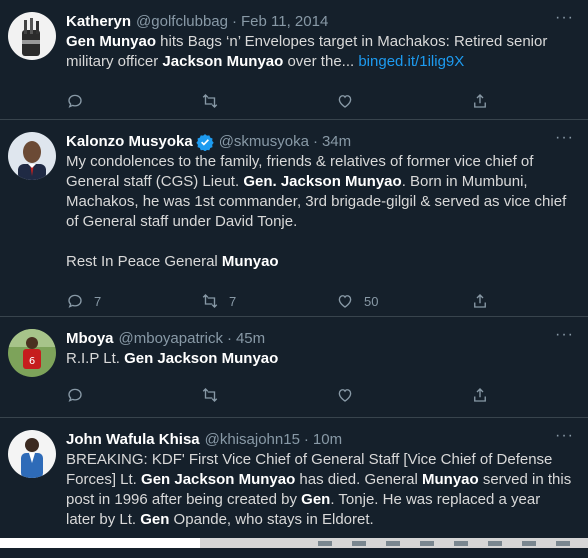  I want to click on tweet-header: Katheryn @golfclubbag · Feb 11, 2014, so click(319, 22).